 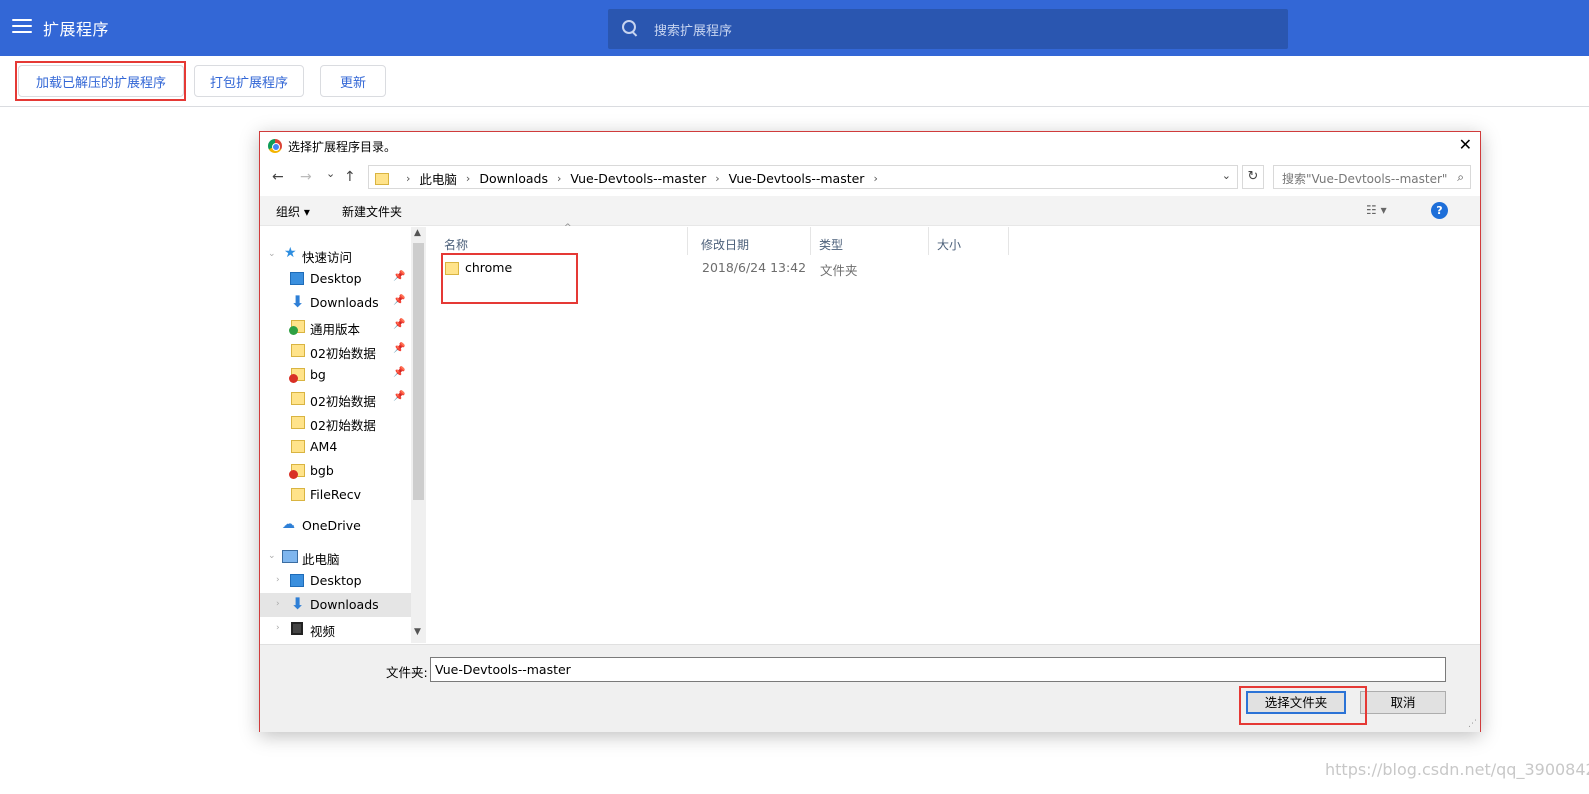 I want to click on tree-item-desktop: Desktop 📌, so click(x=343, y=279).